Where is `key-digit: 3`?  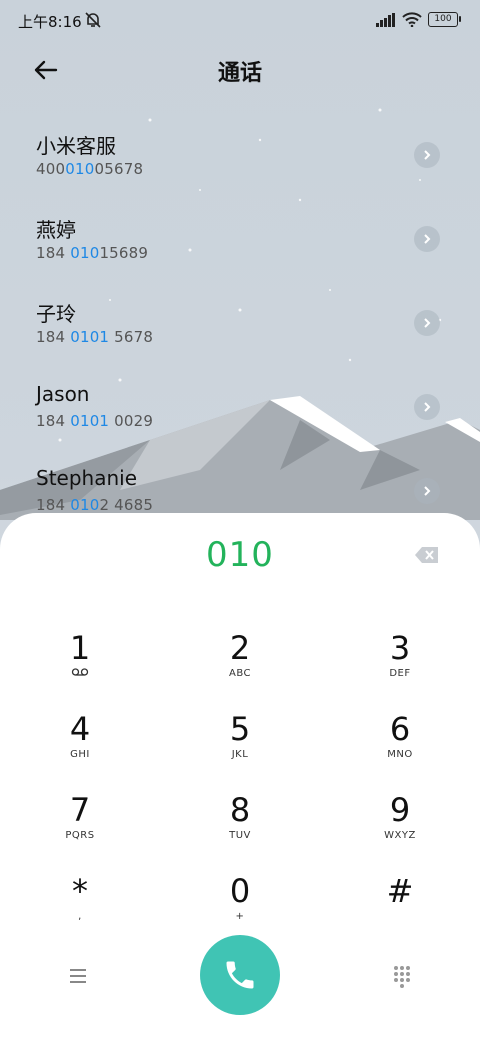 key-digit: 3 is located at coordinates (400, 648).